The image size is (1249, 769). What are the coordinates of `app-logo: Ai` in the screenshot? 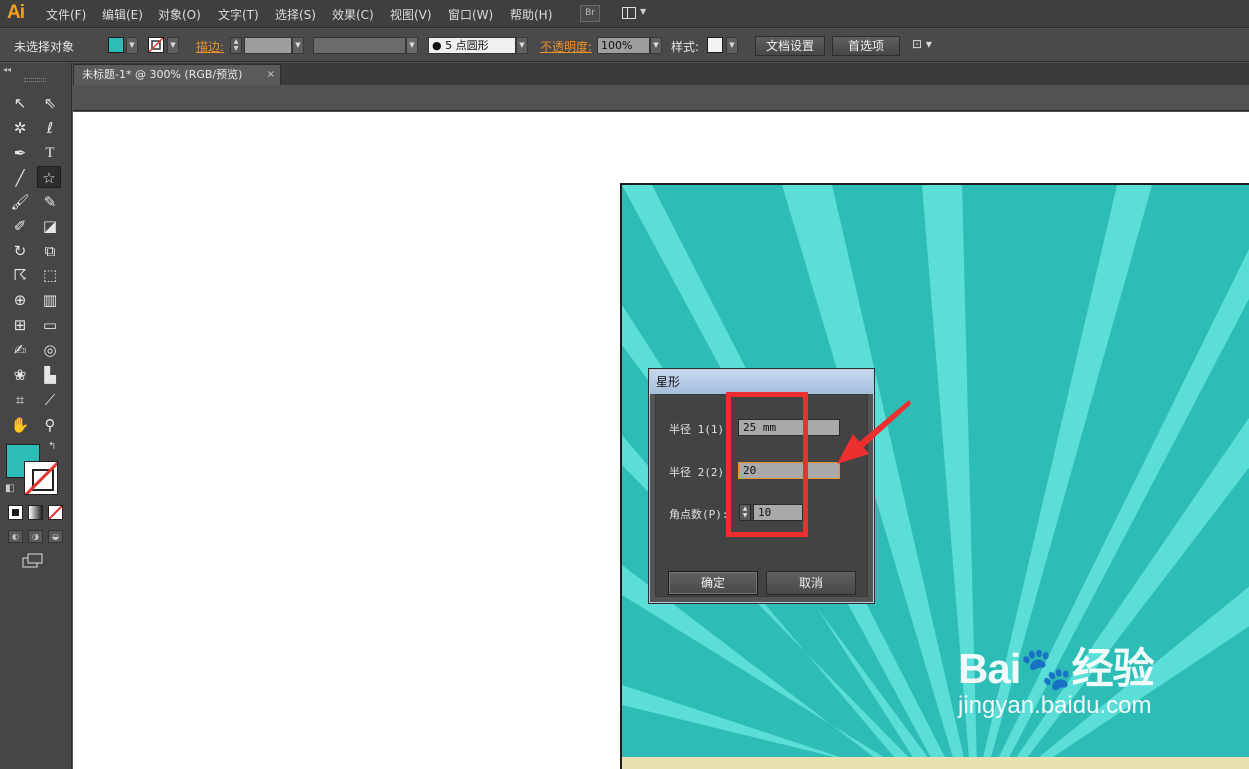 It's located at (16, 12).